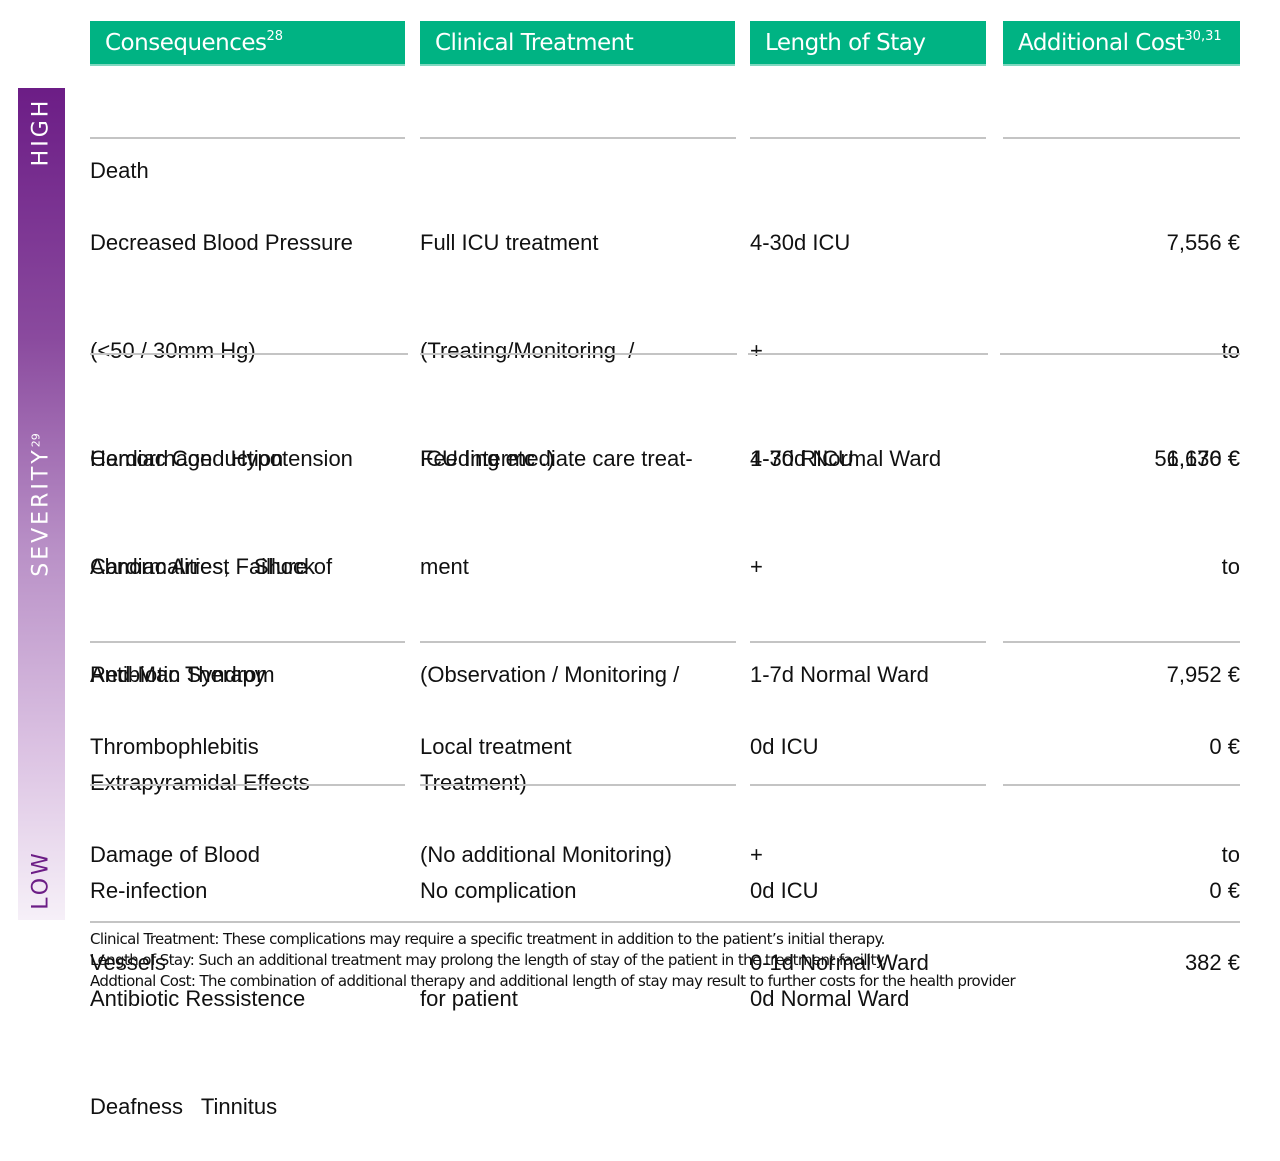 This screenshot has width=1280, height=1161. Describe the element at coordinates (1101, 43) in the screenshot. I see `header-label: Additional Cost` at that location.